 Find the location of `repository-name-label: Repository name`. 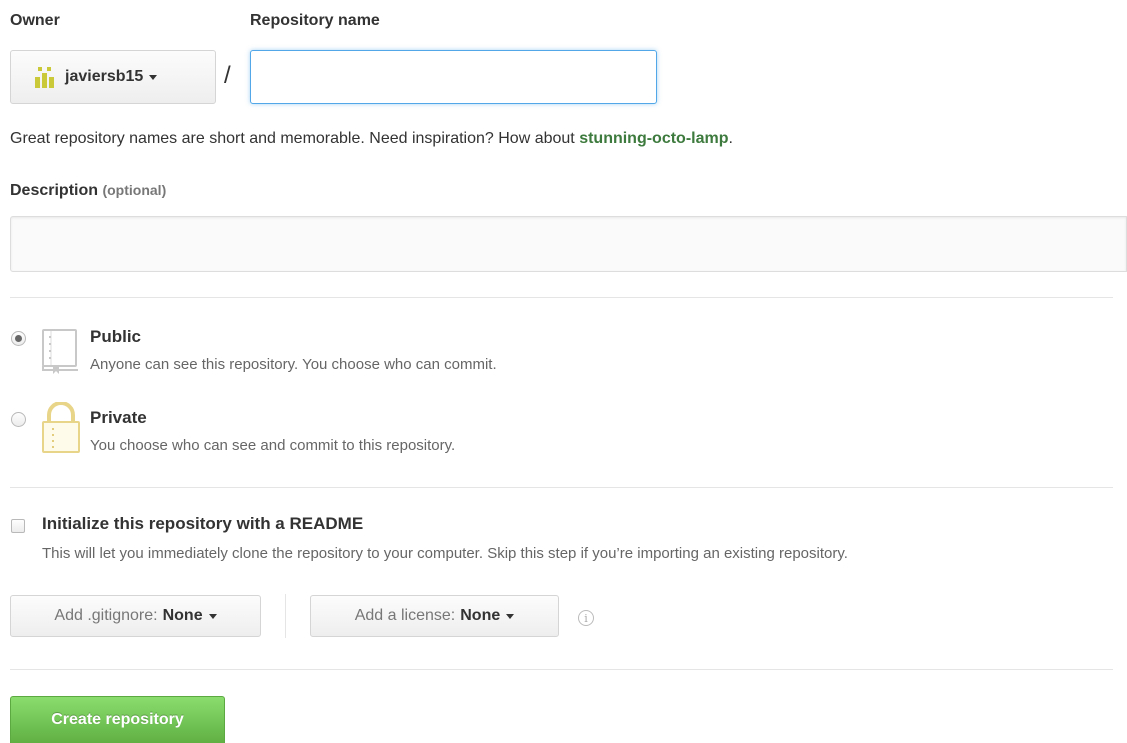

repository-name-label: Repository name is located at coordinates (315, 20).